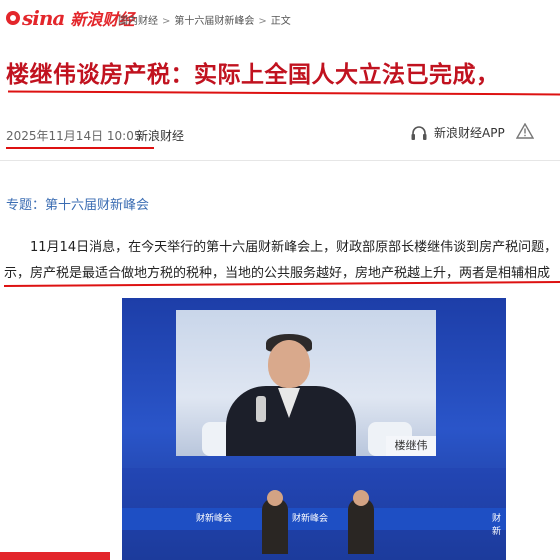 This screenshot has height=560, width=560. I want to click on paragraph-annotation-underline, so click(281, 284).